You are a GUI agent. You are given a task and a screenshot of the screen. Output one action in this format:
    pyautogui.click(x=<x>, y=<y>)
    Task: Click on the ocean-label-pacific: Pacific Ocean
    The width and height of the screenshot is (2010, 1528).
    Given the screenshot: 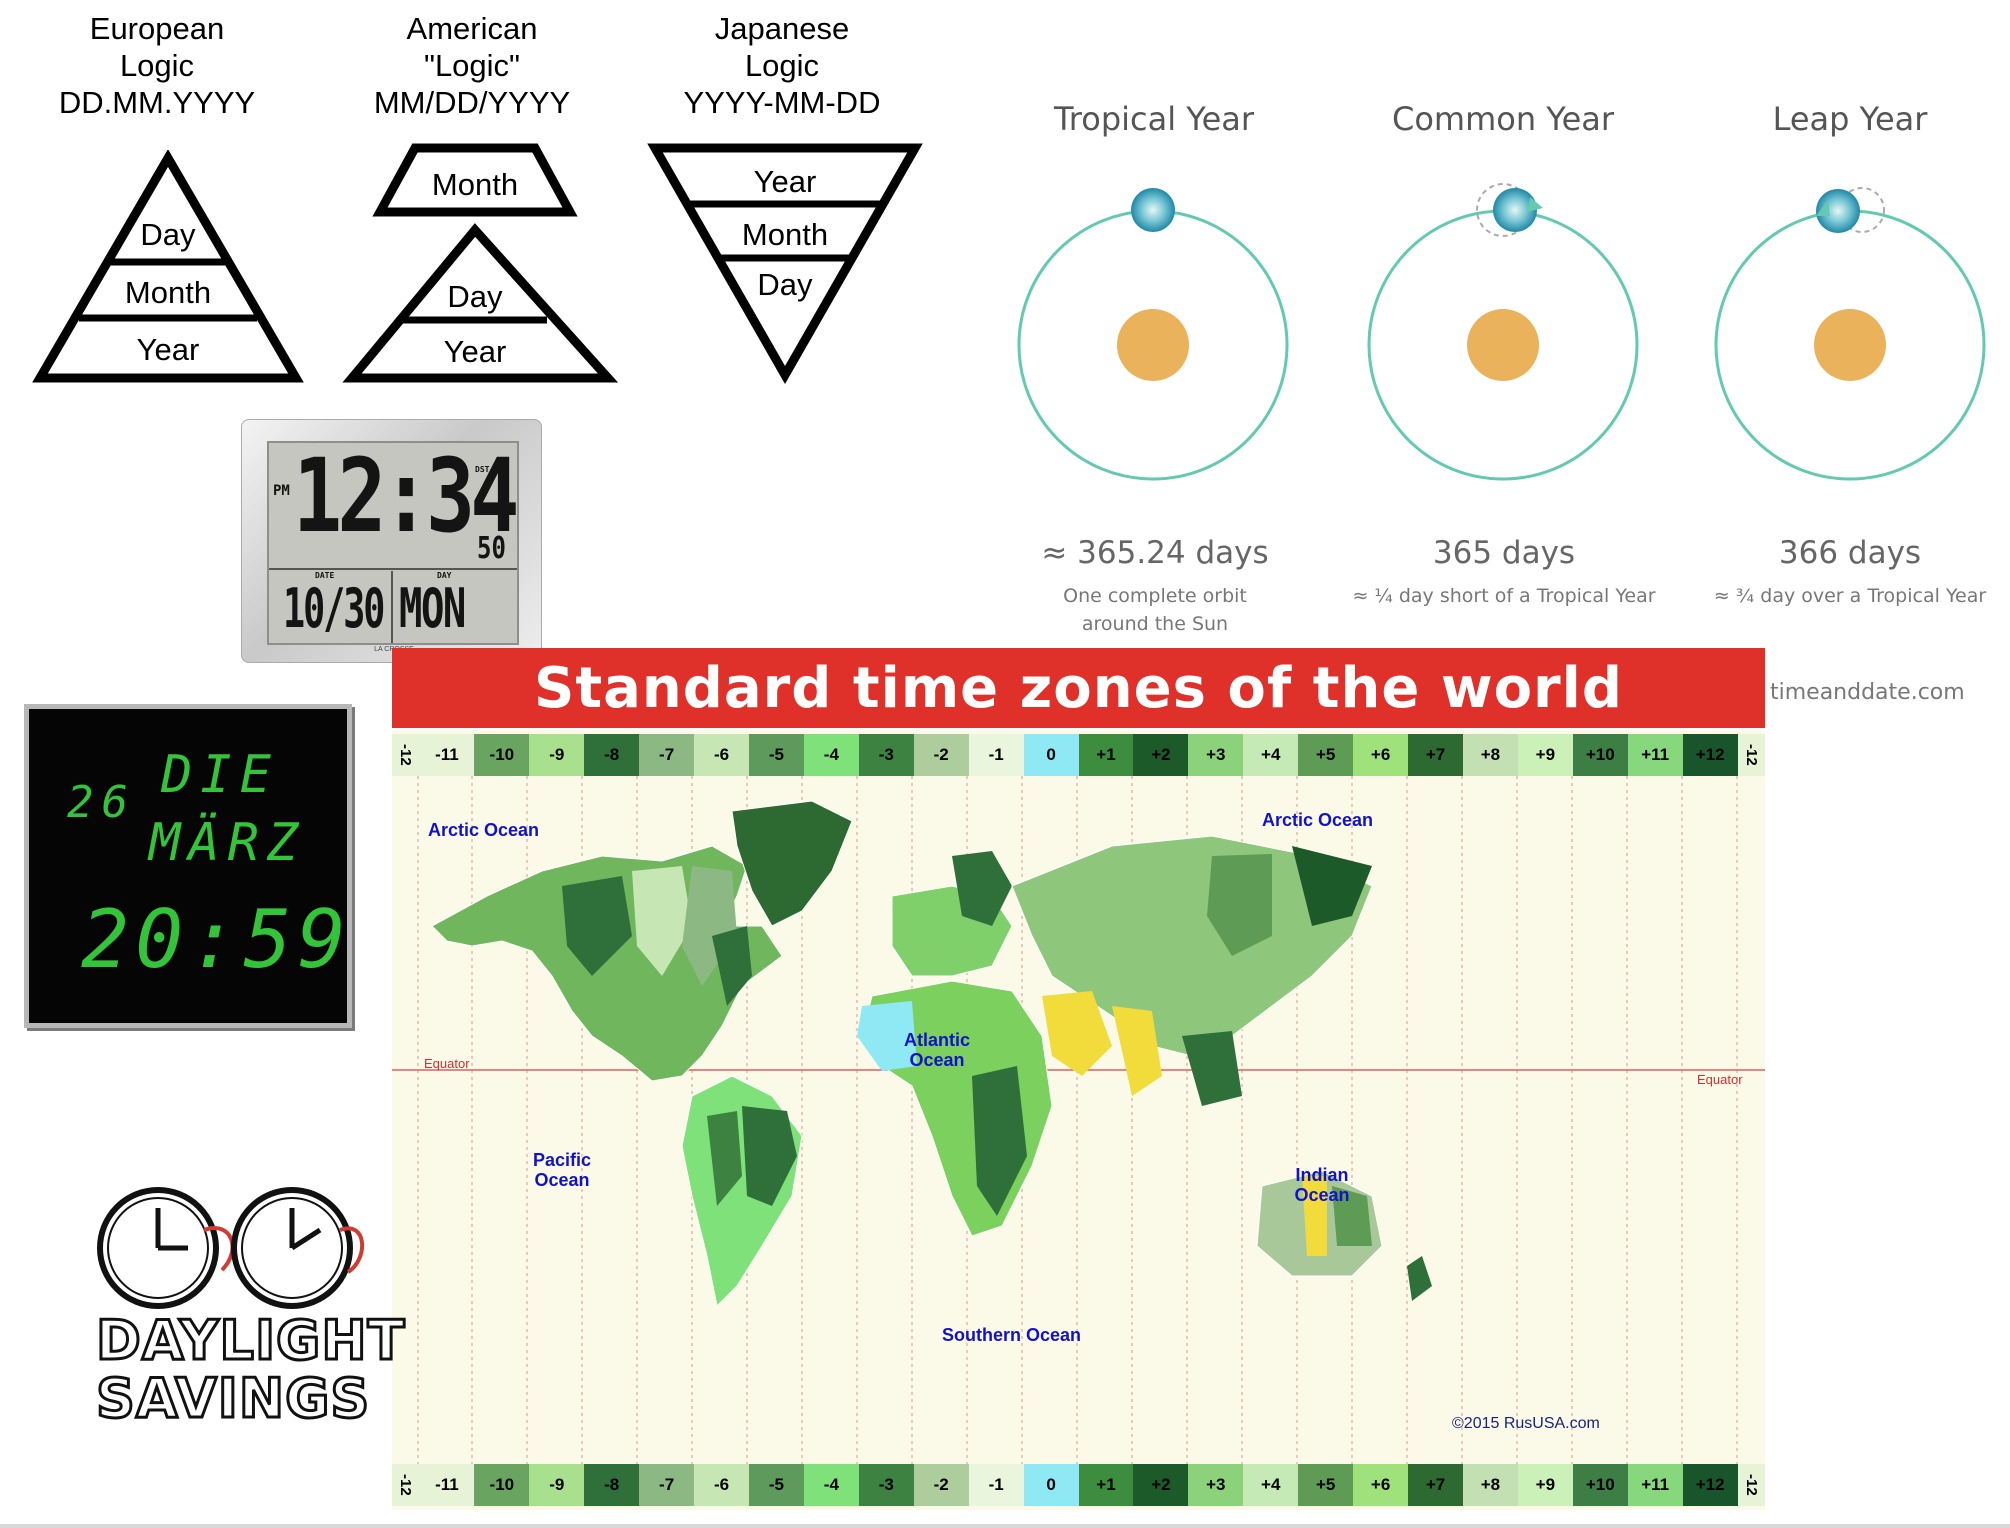 What is the action you would take?
    pyautogui.click(x=562, y=1170)
    